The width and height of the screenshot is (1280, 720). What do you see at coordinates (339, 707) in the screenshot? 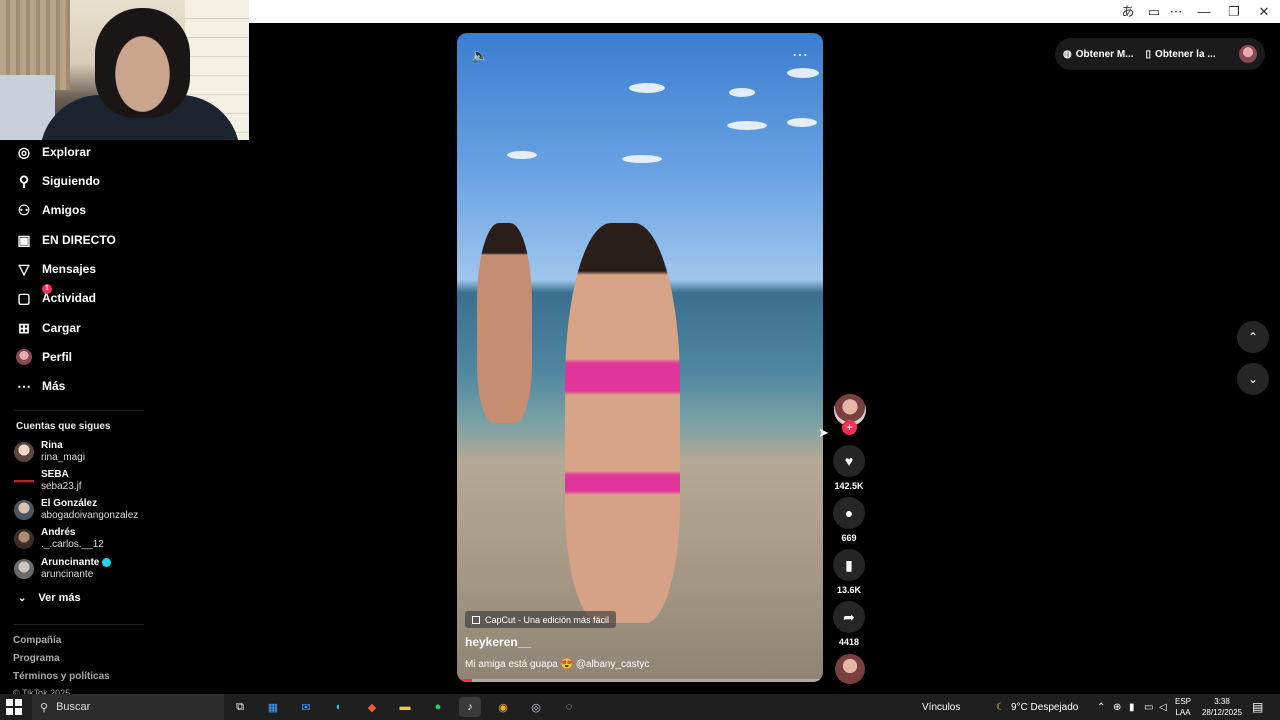
I see `edge-icon: ◐` at bounding box center [339, 707].